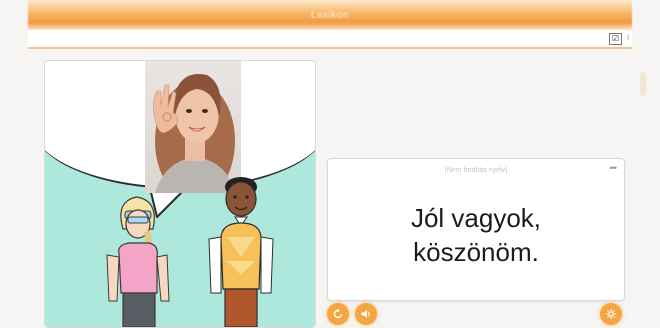 This screenshot has height=328, width=660. I want to click on scroll-handle, so click(643, 84).